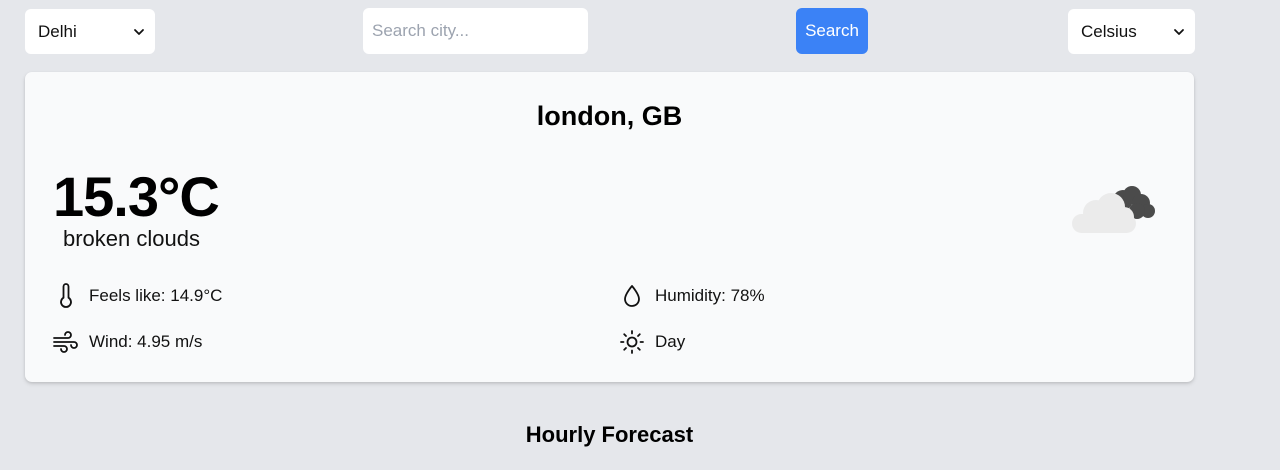  Describe the element at coordinates (131, 238) in the screenshot. I see `weather-condition: broken clouds` at that location.